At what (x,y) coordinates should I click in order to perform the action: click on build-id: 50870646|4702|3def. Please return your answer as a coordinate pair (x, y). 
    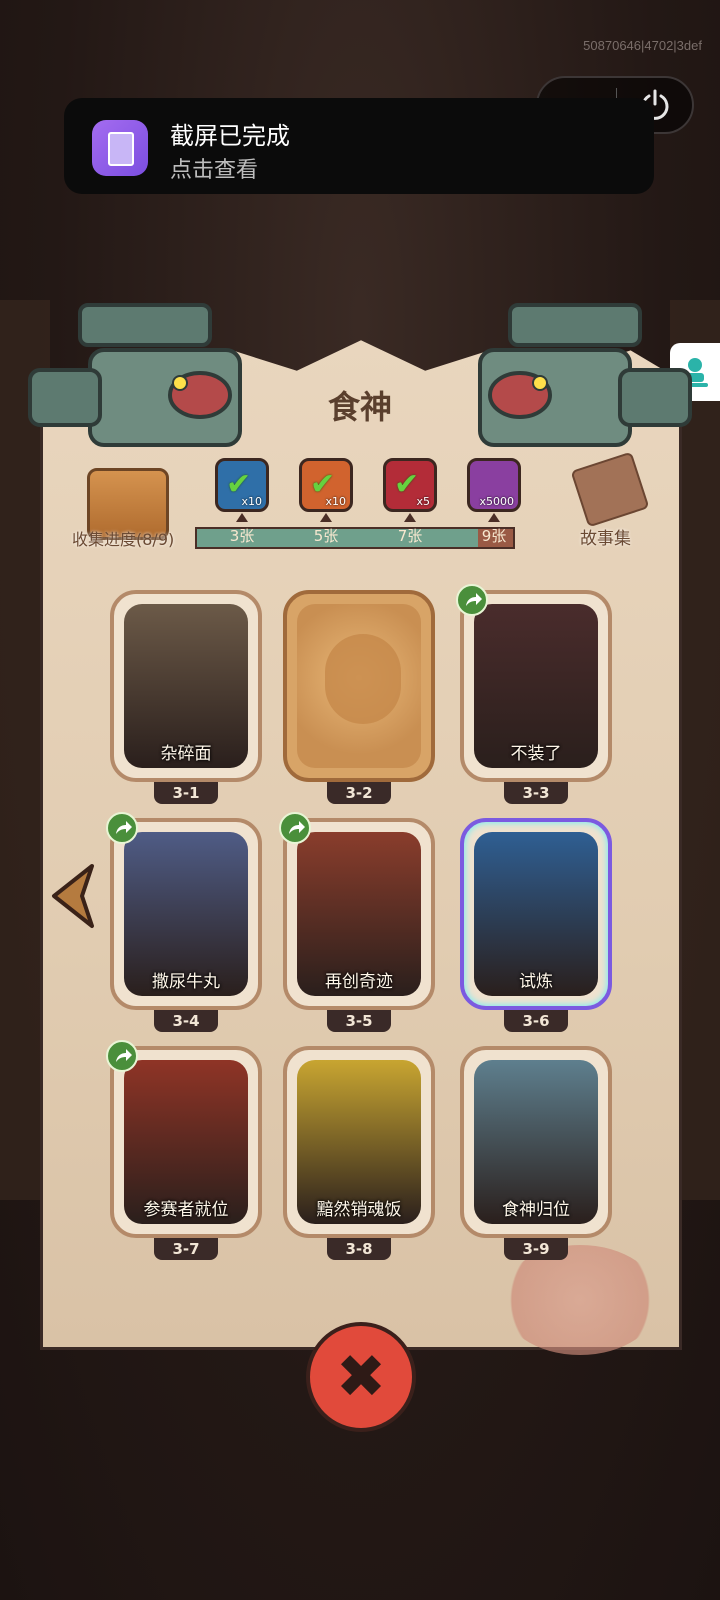
    Looking at the image, I should click on (642, 45).